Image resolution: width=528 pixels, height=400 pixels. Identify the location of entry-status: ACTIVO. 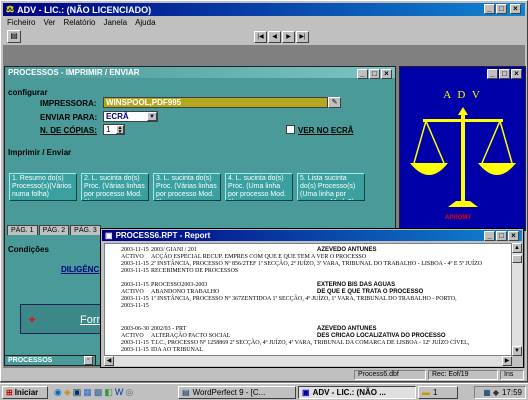
(132, 292).